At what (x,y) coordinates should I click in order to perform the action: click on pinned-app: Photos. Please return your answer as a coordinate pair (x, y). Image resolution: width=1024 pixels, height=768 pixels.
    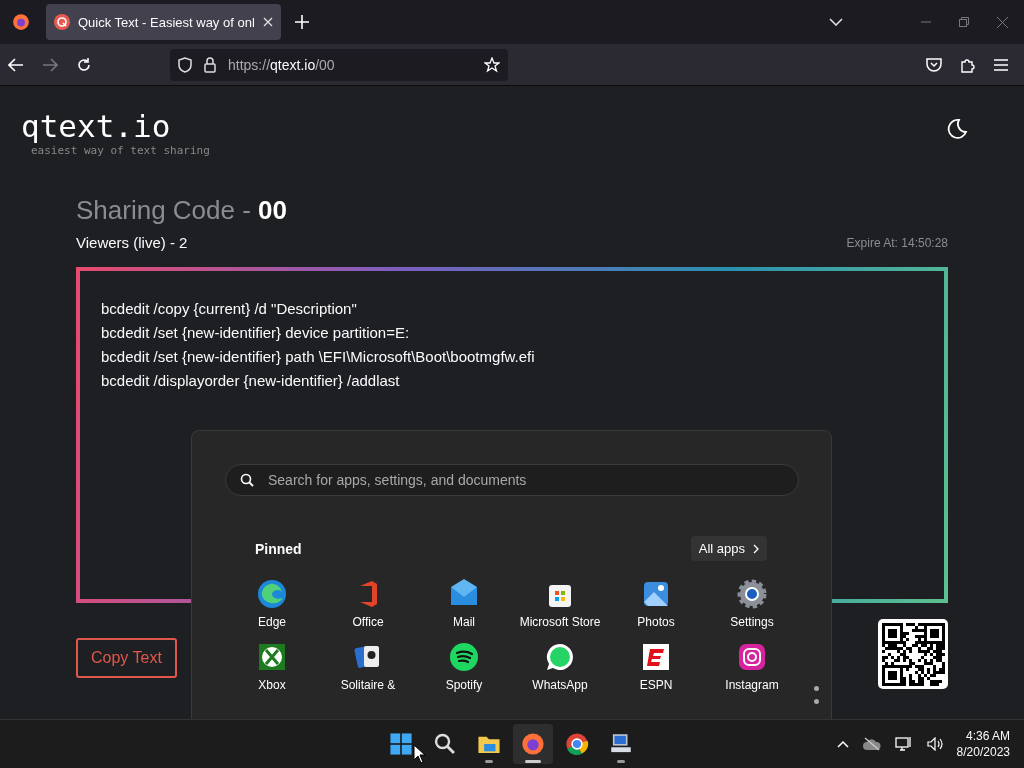
    Looking at the image, I should click on (656, 603).